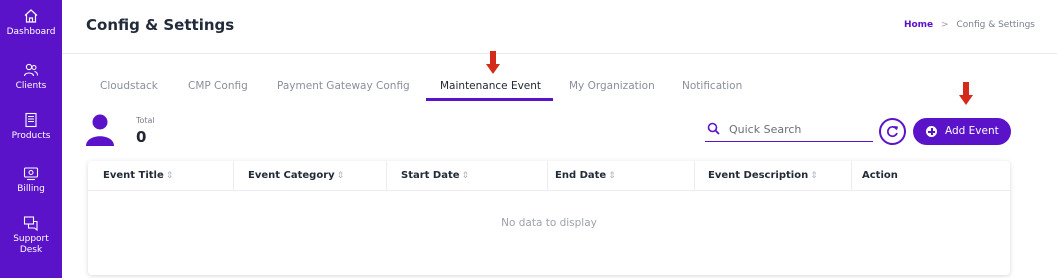  What do you see at coordinates (995, 25) in the screenshot?
I see `breadcrumb-current: Config & Settings` at bounding box center [995, 25].